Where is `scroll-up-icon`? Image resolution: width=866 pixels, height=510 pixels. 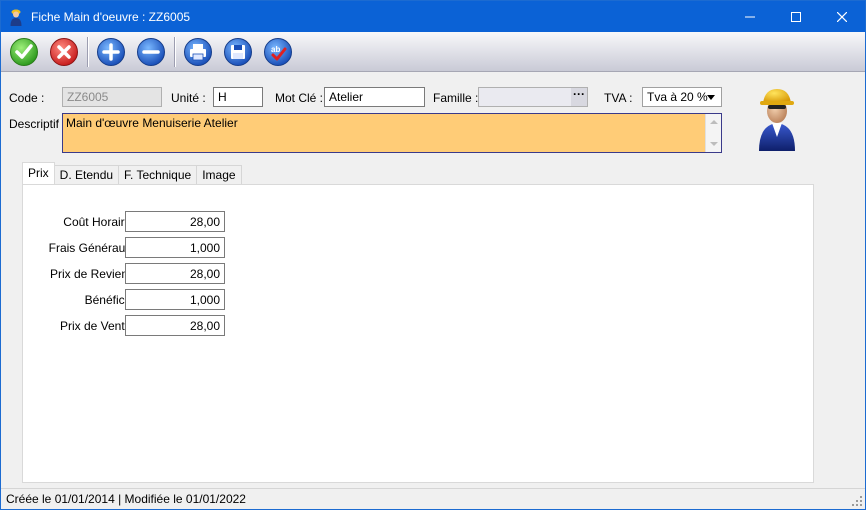
scroll-up-icon is located at coordinates (714, 122).